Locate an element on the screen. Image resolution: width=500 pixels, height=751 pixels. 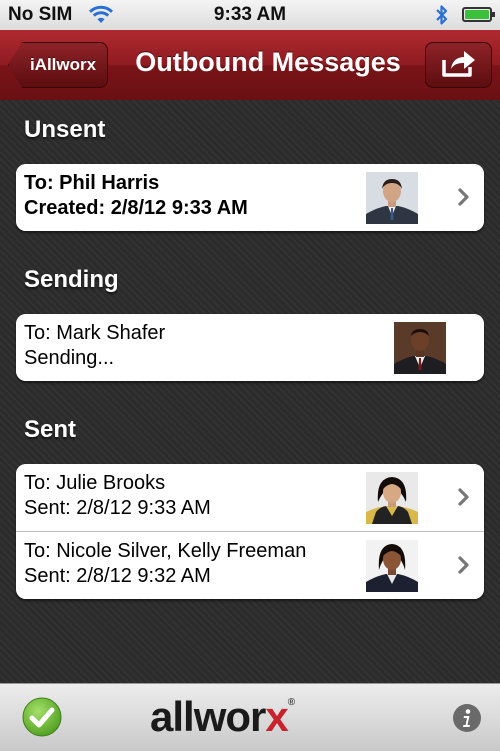
message-text: To: Phil Harris Created: 2/8/12 9:33 AM is located at coordinates (190, 196).